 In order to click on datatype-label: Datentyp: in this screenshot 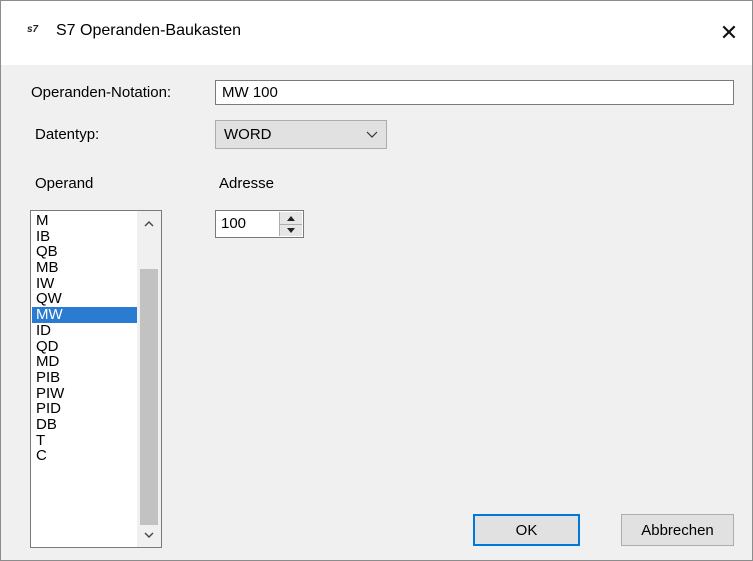, I will do `click(67, 134)`.